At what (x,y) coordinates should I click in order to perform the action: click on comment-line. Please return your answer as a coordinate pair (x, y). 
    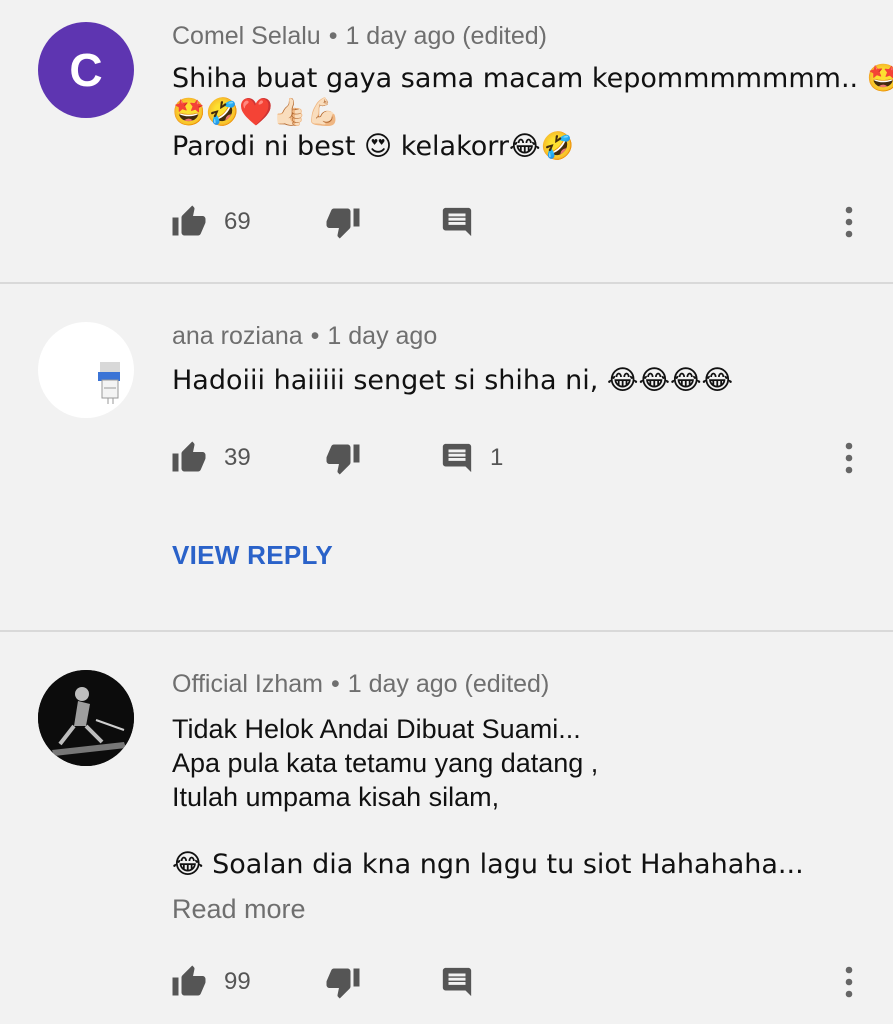
    Looking at the image, I should click on (517, 831).